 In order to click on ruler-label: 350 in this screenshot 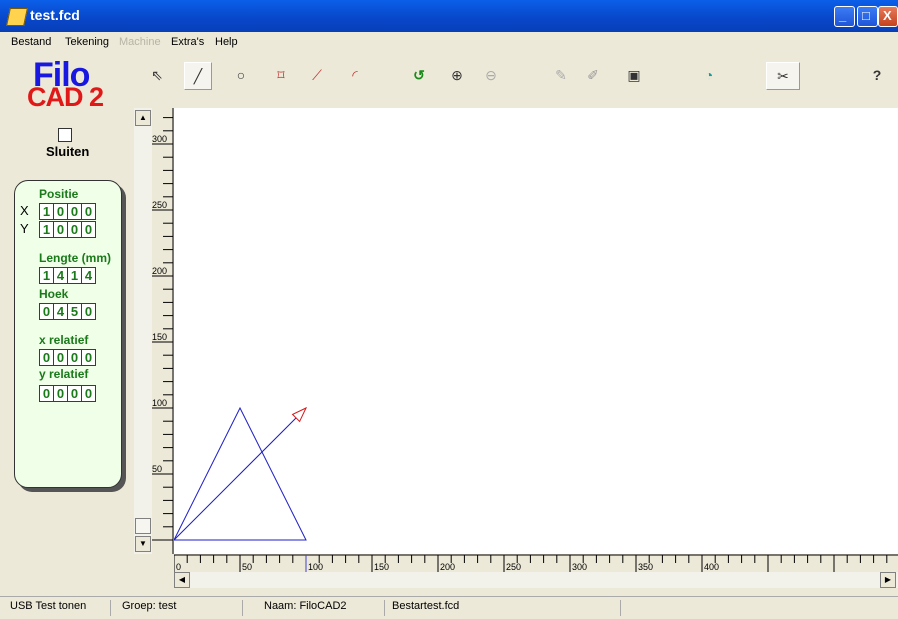, I will do `click(645, 567)`.